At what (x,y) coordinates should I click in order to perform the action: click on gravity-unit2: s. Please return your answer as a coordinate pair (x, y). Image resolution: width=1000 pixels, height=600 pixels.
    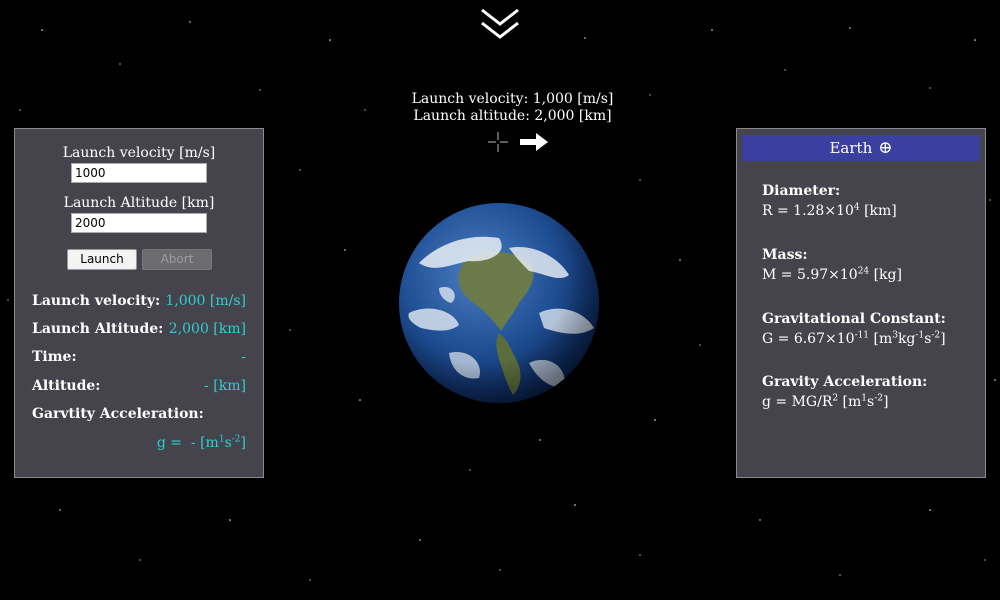
    Looking at the image, I should click on (228, 443).